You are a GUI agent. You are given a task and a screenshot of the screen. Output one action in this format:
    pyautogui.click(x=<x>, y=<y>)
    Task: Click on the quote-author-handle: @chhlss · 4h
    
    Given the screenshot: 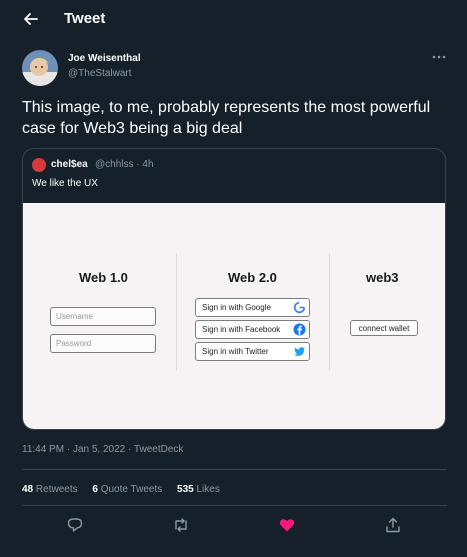 What is the action you would take?
    pyautogui.click(x=124, y=164)
    